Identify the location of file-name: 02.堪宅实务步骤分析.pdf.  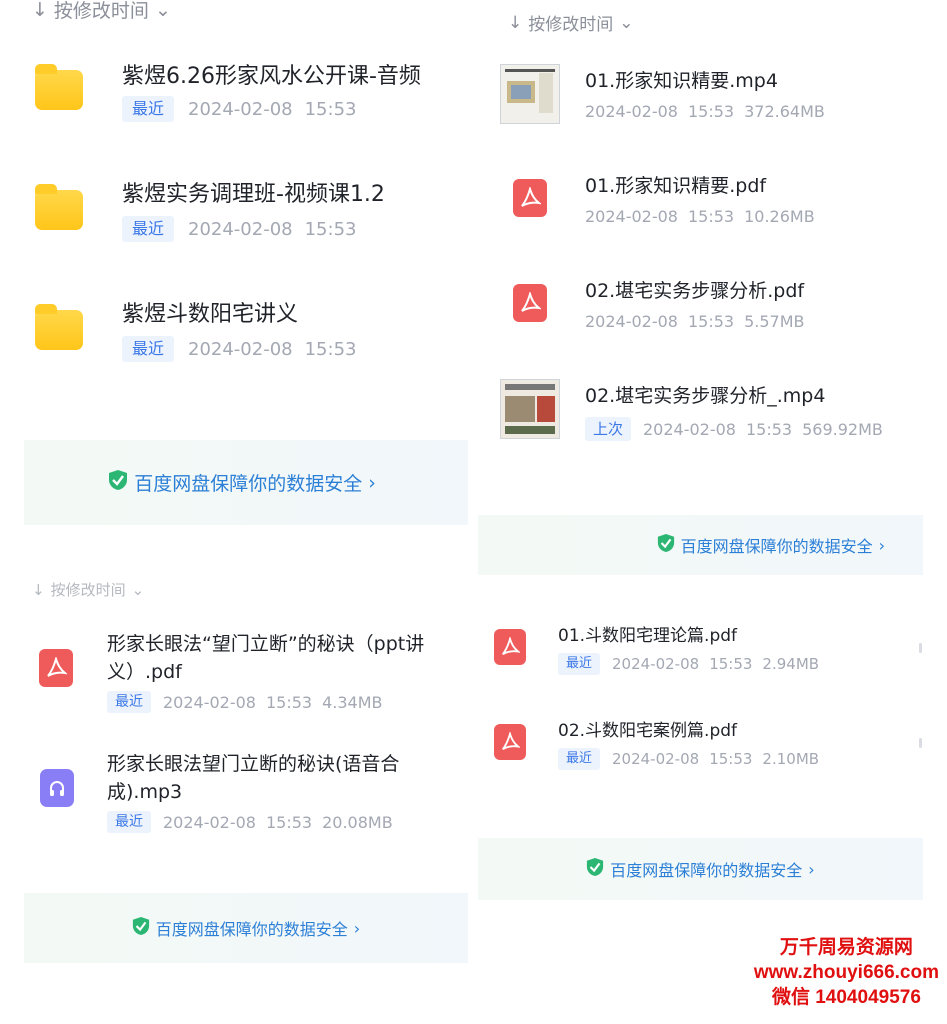
(695, 291).